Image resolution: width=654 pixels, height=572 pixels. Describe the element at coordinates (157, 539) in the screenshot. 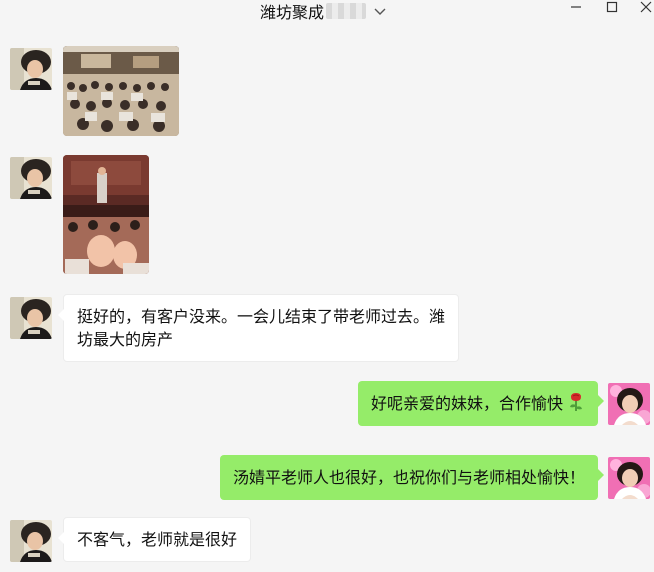

I see `message-text: 不客气，老师就是很好` at that location.